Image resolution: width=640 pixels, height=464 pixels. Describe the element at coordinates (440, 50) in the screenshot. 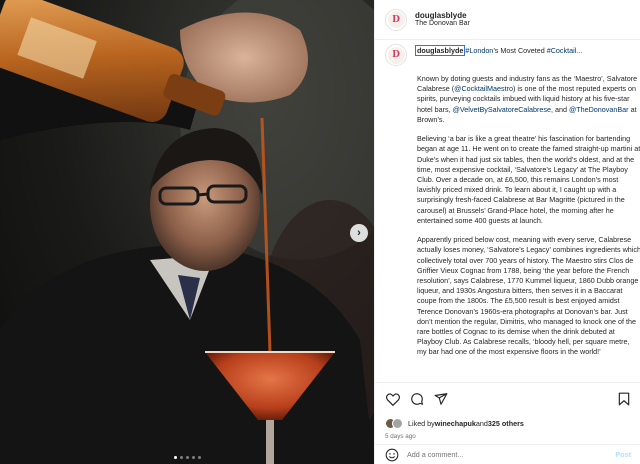

I see `caption-username: douglasblyde` at that location.